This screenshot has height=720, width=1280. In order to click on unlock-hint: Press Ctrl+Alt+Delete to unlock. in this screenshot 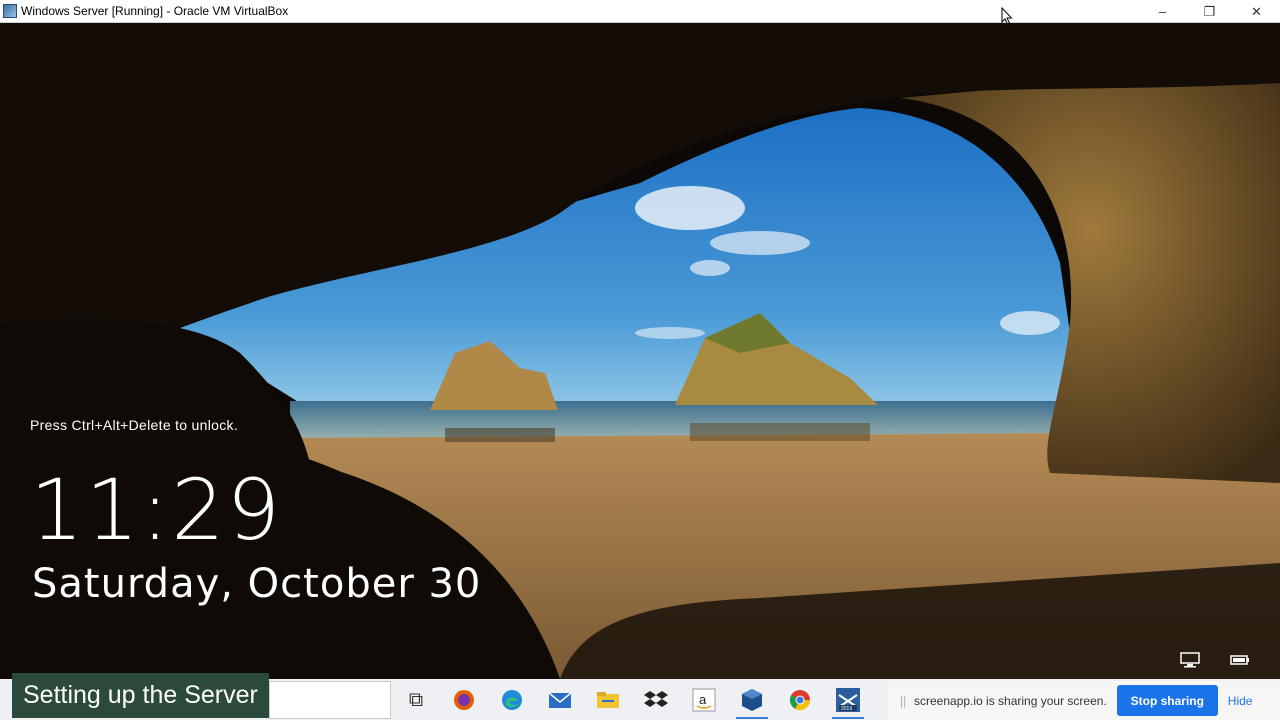, I will do `click(134, 425)`.